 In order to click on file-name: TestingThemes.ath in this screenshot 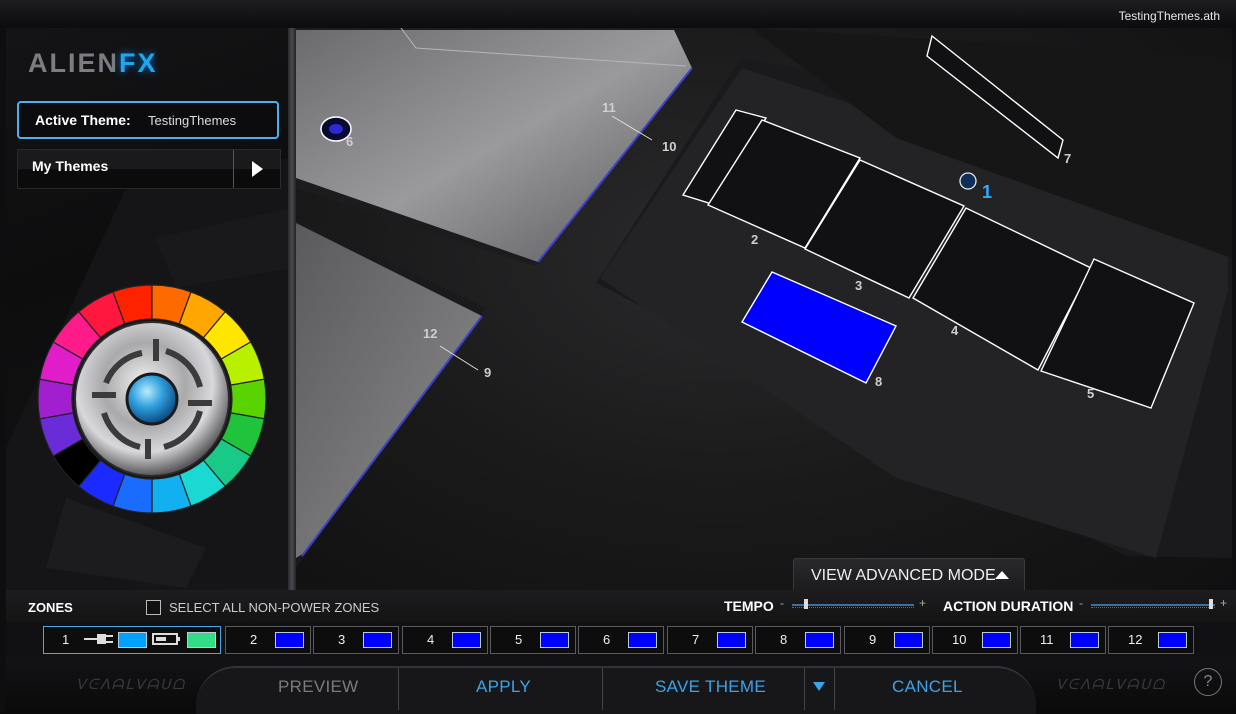, I will do `click(1169, 16)`.